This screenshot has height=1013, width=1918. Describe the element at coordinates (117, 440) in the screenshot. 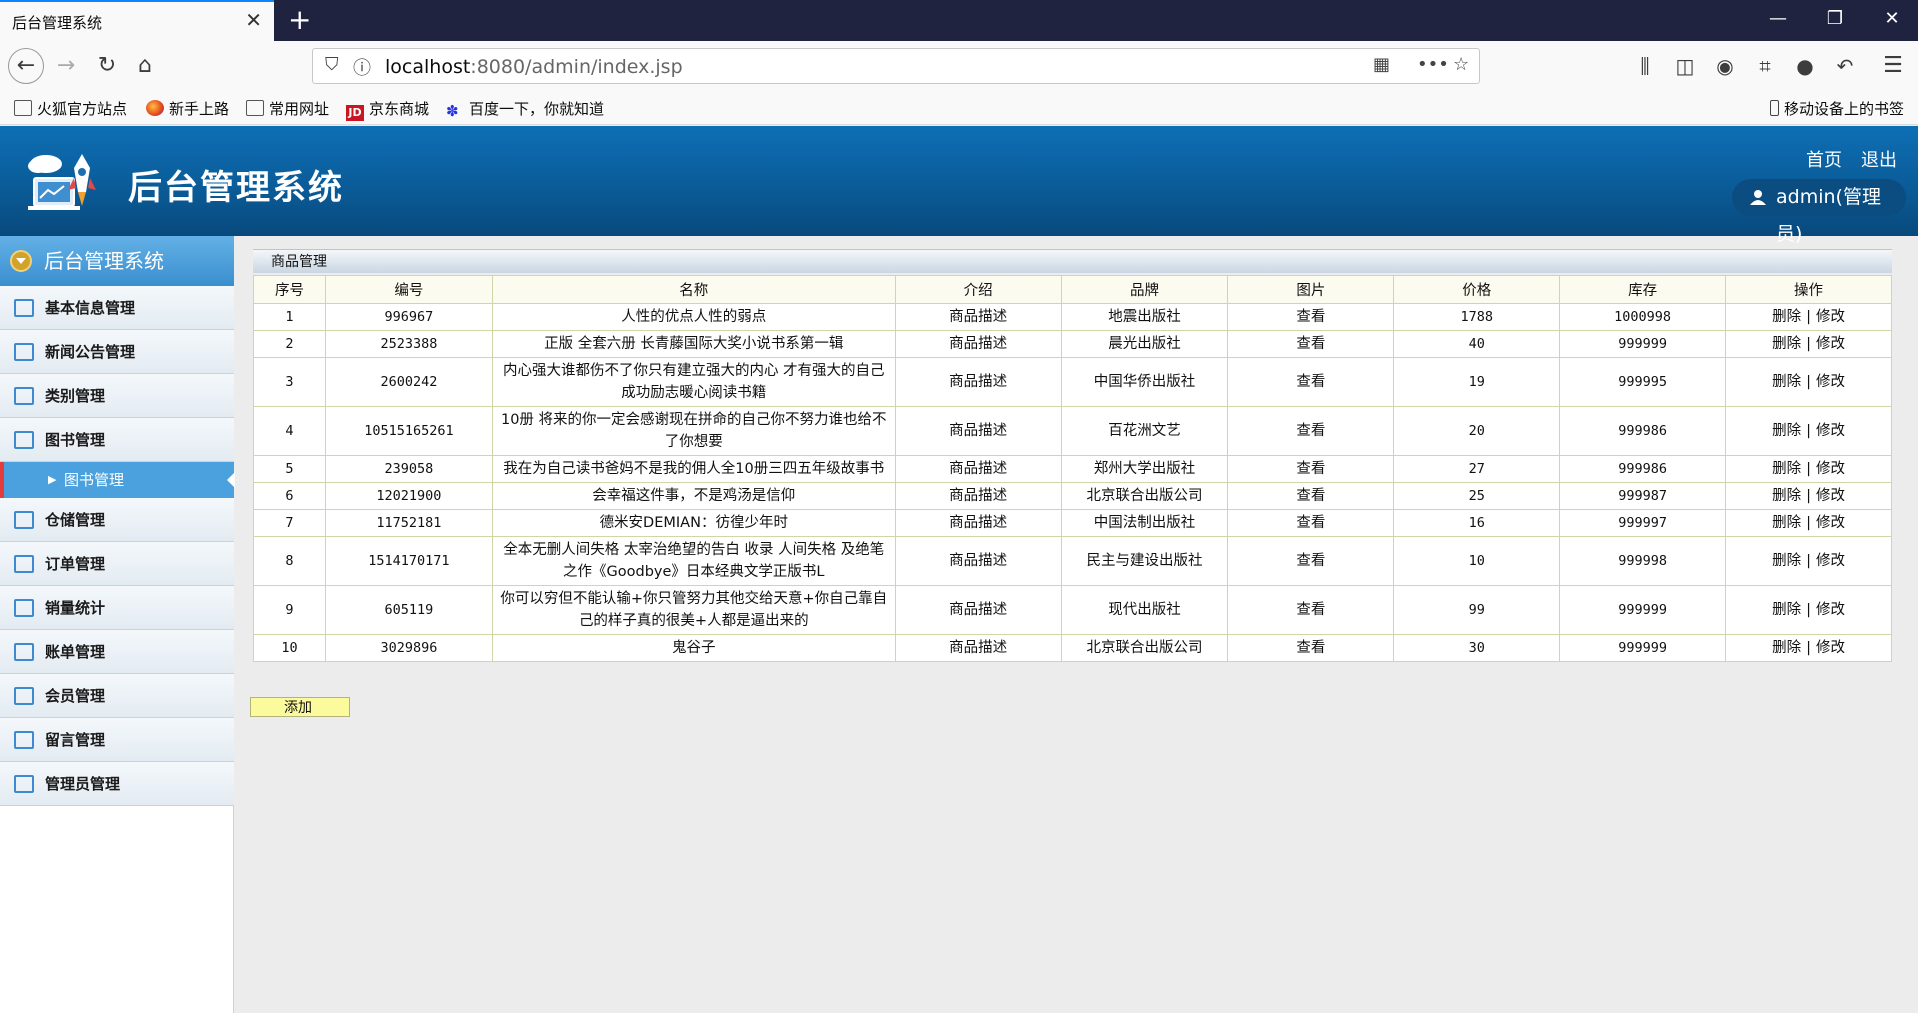

I see `sidebar-item-books: 图书管理` at that location.